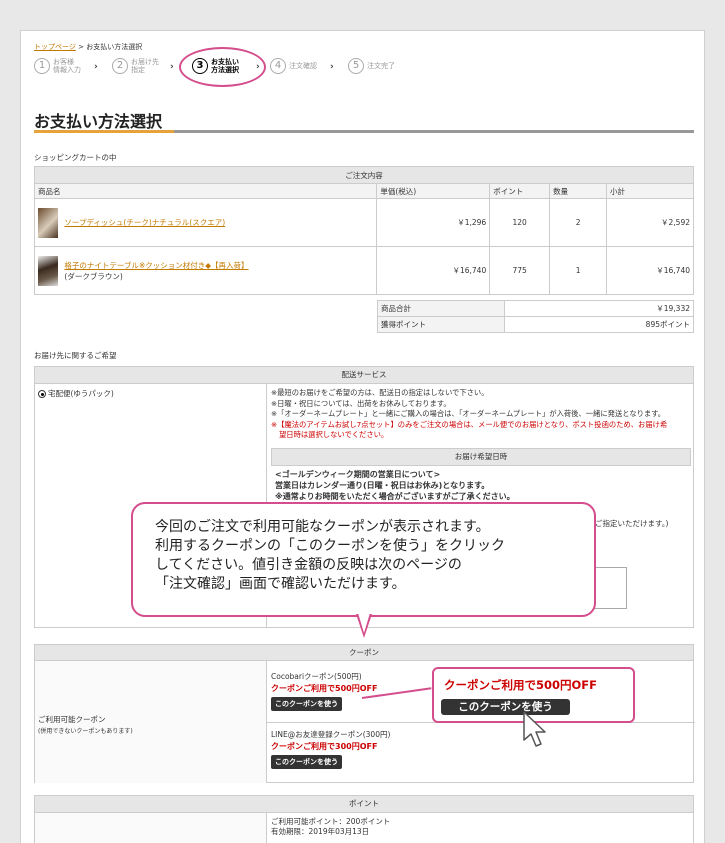 This screenshot has height=843, width=725. What do you see at coordinates (156, 265) in the screenshot?
I see `product-link: 格子のナイトテーブル※クッション材付き◆【再入荷】` at bounding box center [156, 265].